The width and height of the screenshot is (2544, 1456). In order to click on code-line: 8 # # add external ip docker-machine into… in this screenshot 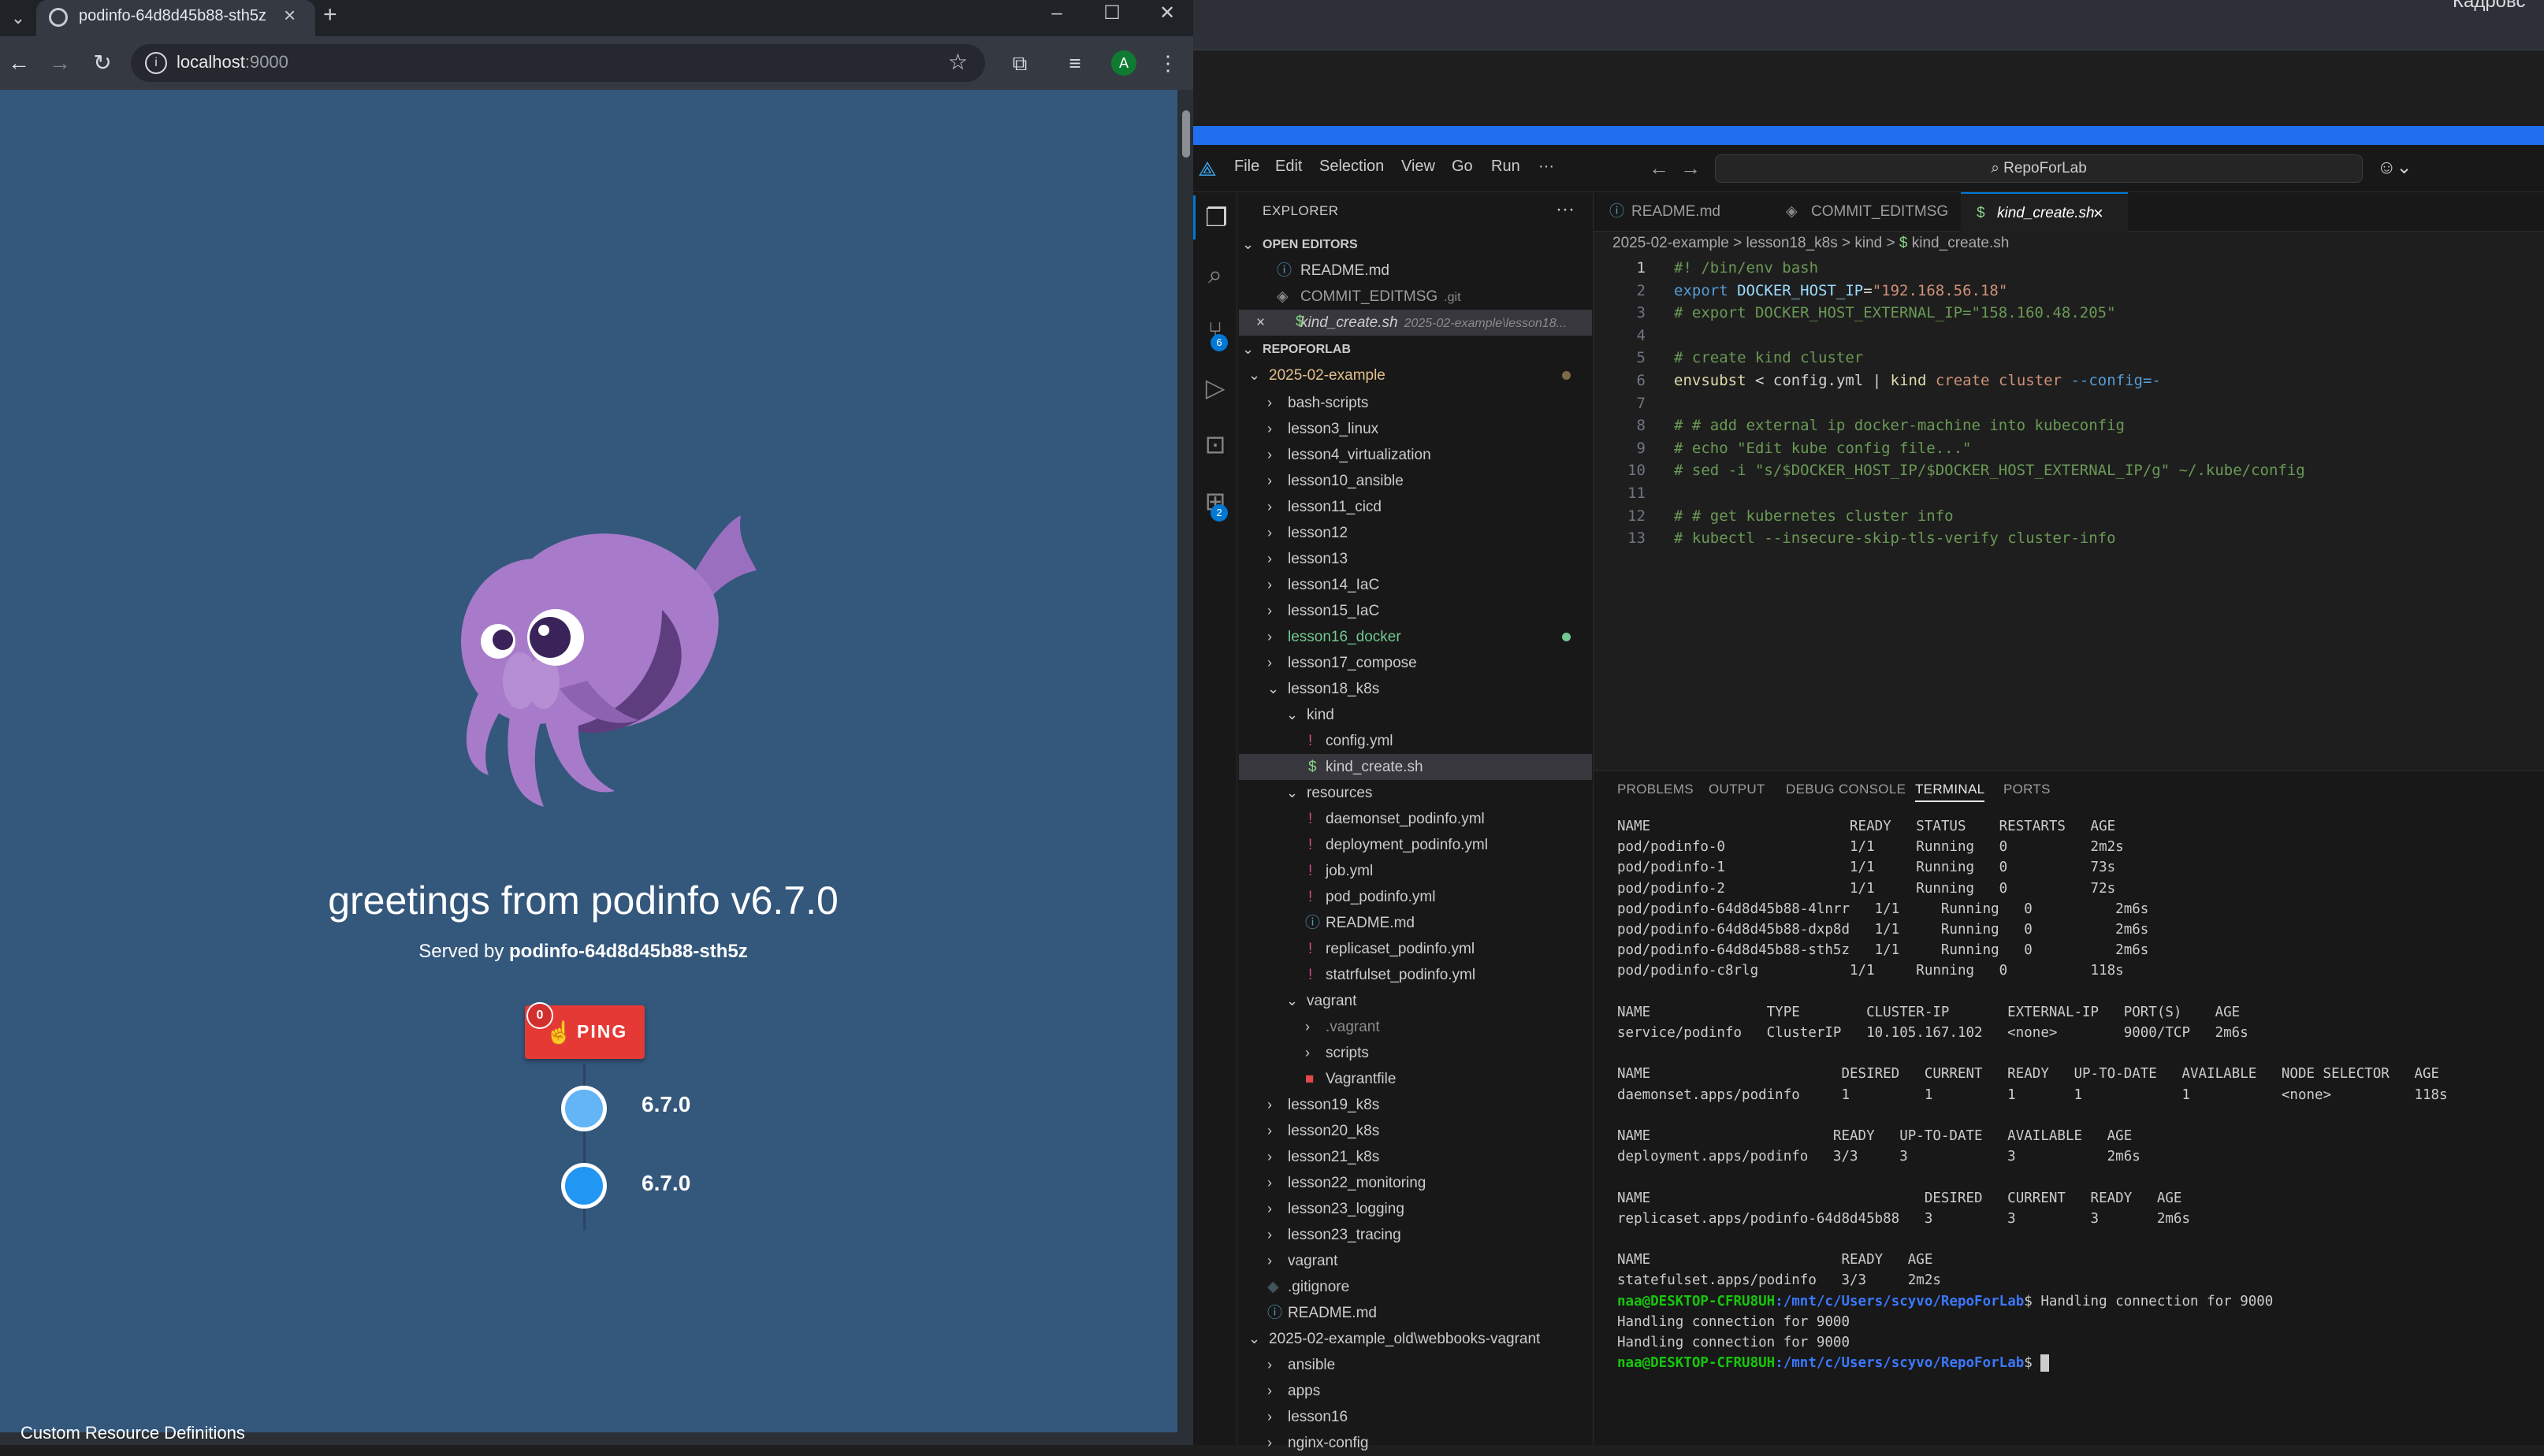, I will do `click(2069, 425)`.